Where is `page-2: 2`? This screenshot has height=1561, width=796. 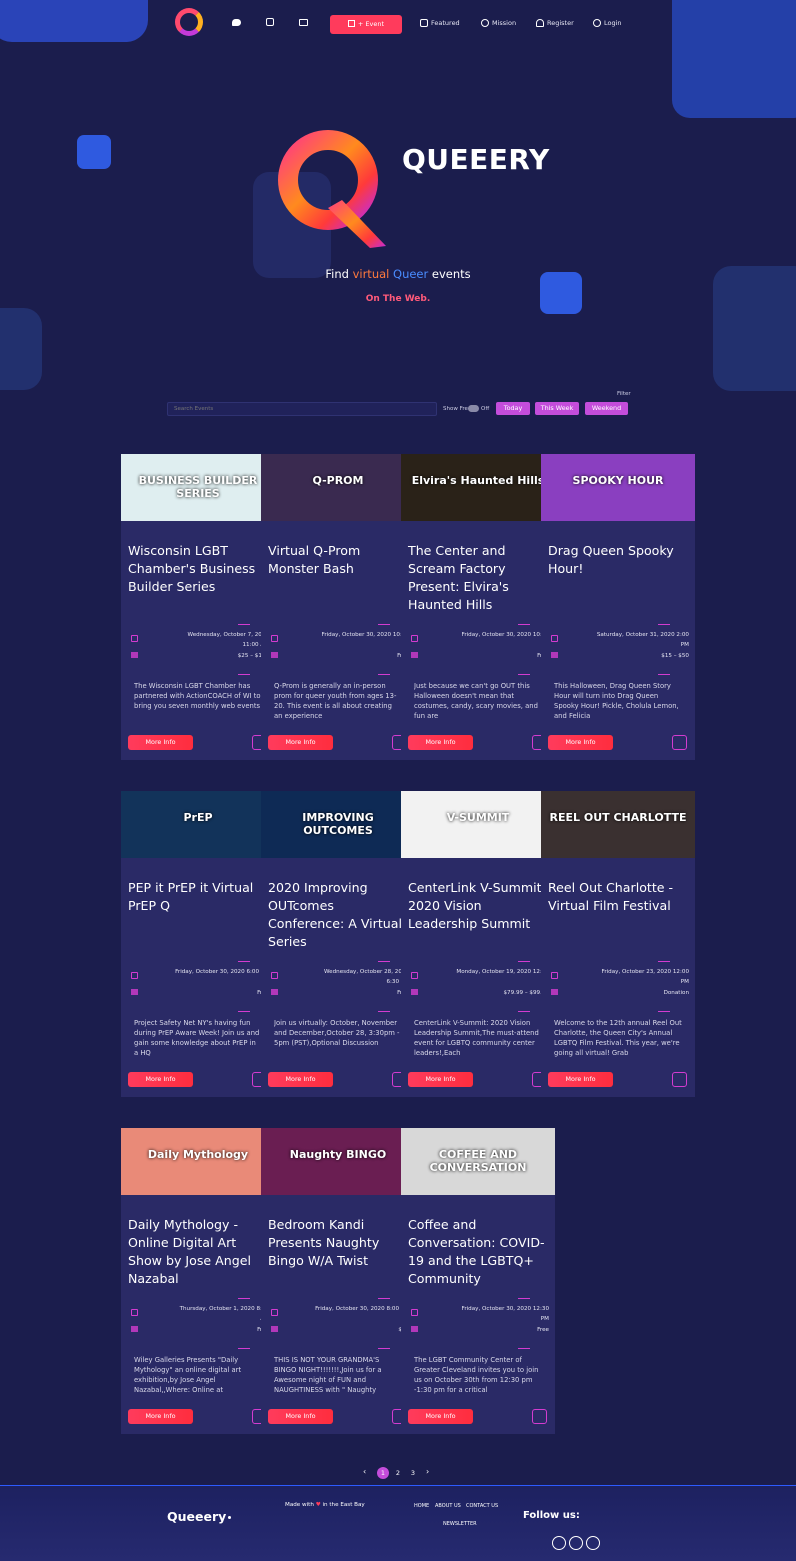
page-2: 2 is located at coordinates (398, 1473).